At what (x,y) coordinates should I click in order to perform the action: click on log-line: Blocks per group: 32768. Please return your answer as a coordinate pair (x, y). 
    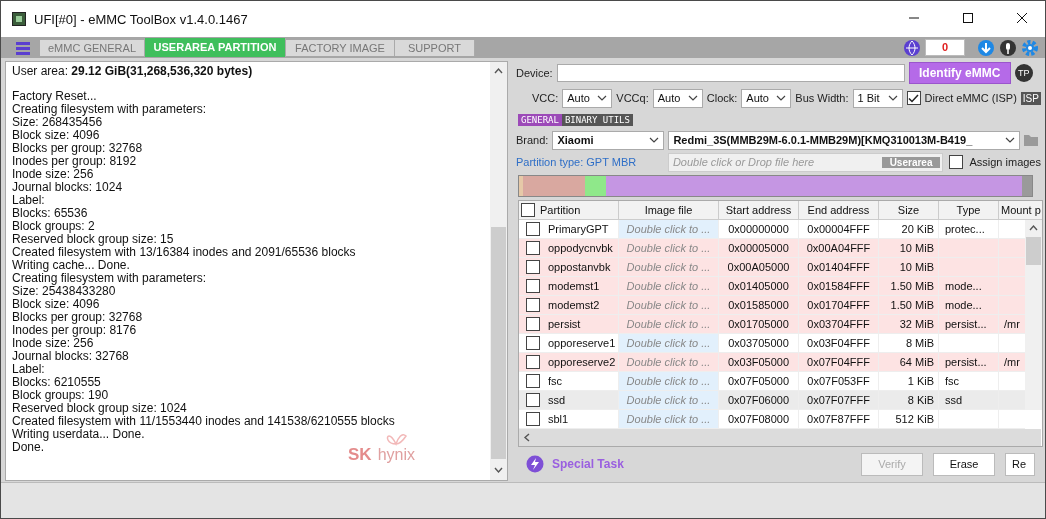
    Looking at the image, I should click on (77, 317).